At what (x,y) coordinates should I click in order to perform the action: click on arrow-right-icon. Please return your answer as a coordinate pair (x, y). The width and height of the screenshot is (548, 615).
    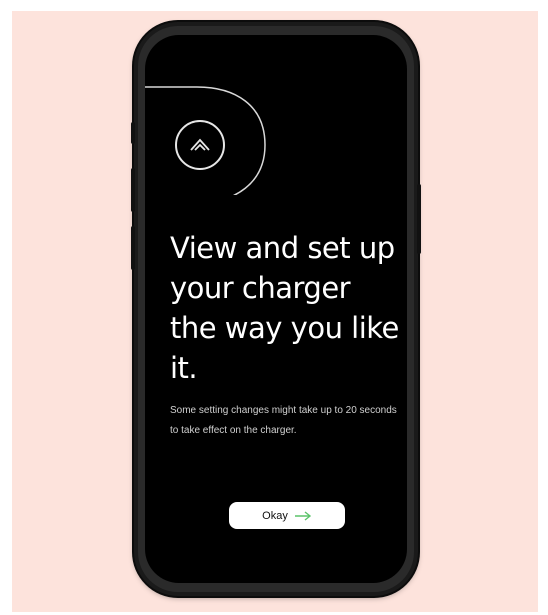
    Looking at the image, I should click on (302, 515).